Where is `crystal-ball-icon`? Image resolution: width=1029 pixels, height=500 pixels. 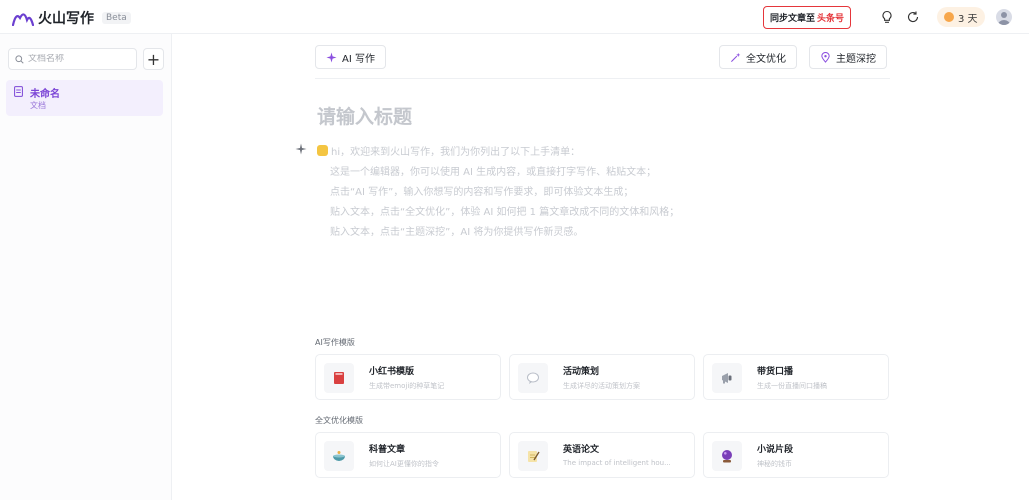 crystal-ball-icon is located at coordinates (727, 456).